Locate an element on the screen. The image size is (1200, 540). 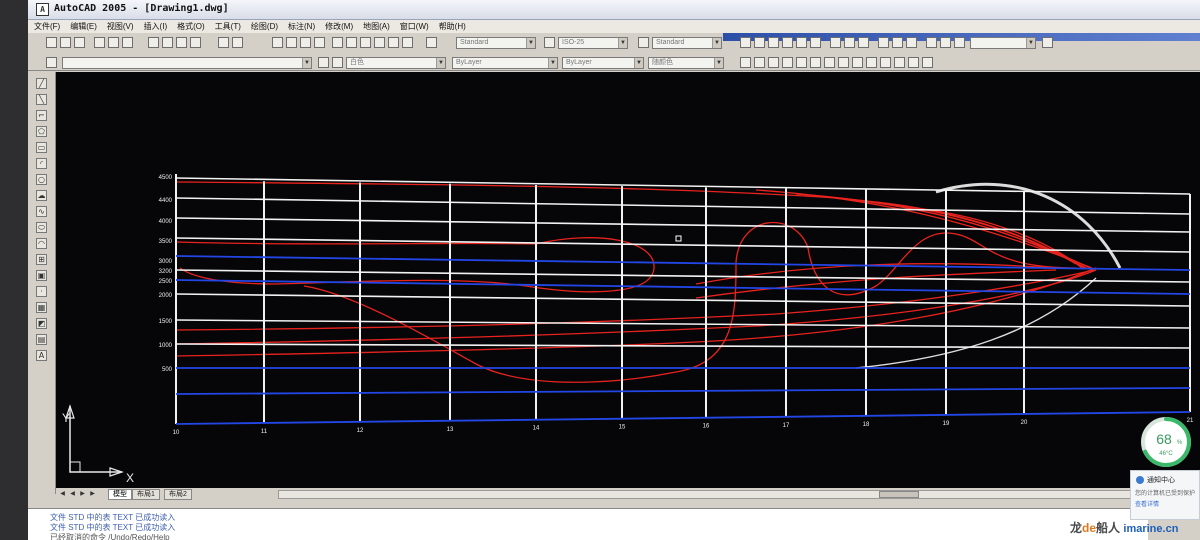
horizontal-scrollbar is located at coordinates (708, 494).